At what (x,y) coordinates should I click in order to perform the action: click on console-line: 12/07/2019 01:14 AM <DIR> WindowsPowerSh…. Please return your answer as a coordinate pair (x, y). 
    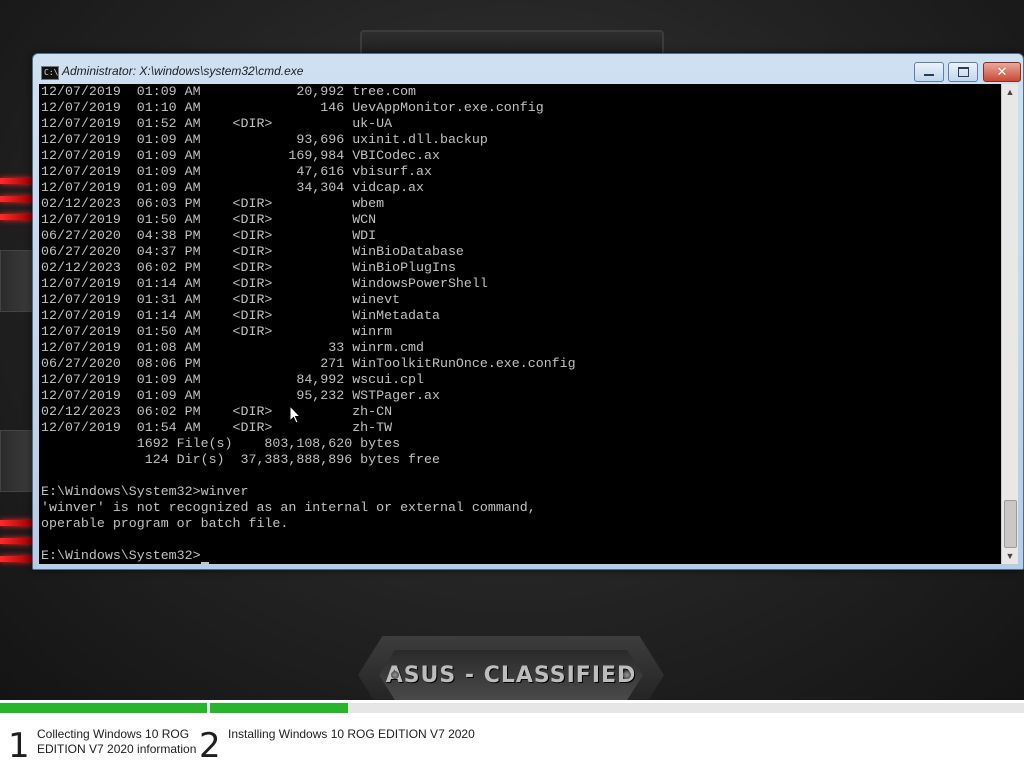
    Looking at the image, I should click on (264, 283).